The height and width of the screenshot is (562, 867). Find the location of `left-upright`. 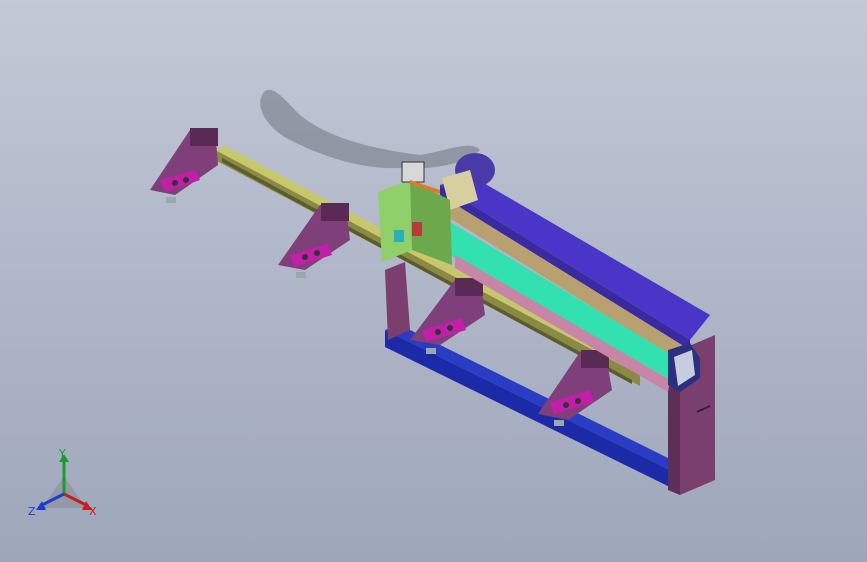

left-upright is located at coordinates (397, 301).